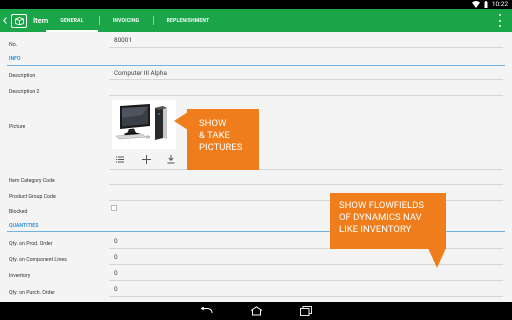  Describe the element at coordinates (308, 179) in the screenshot. I see `item-category-field` at that location.